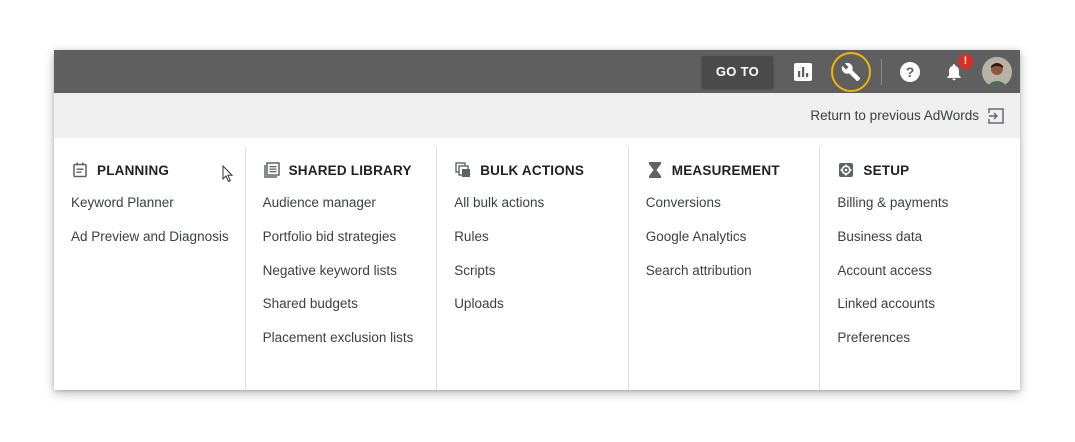  Describe the element at coordinates (537, 115) in the screenshot. I see `return-to-previous-adwords-link: Return to previous AdWords` at that location.